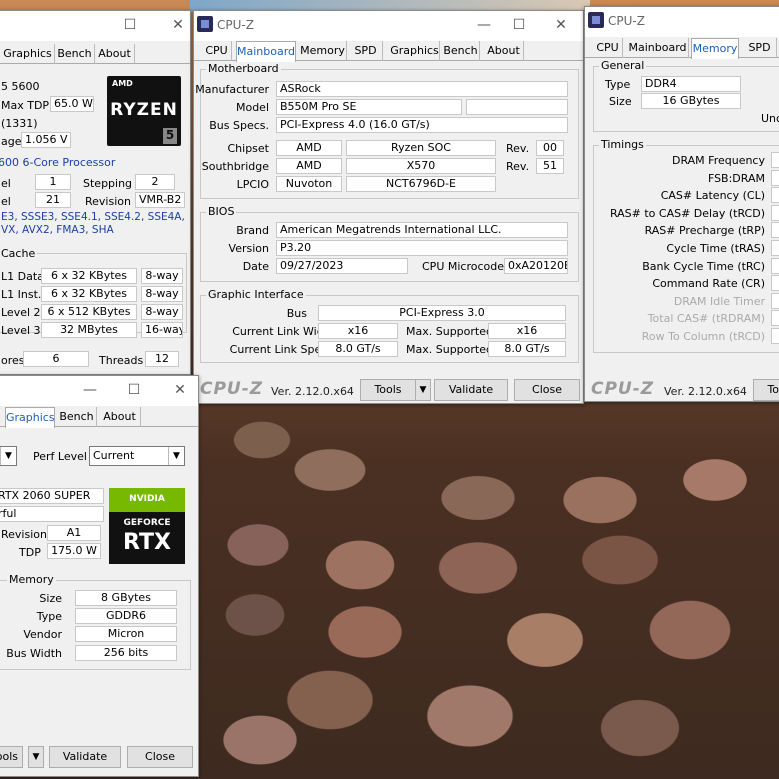 The height and width of the screenshot is (779, 779). I want to click on motherboard-title: Motherboard, so click(243, 68).